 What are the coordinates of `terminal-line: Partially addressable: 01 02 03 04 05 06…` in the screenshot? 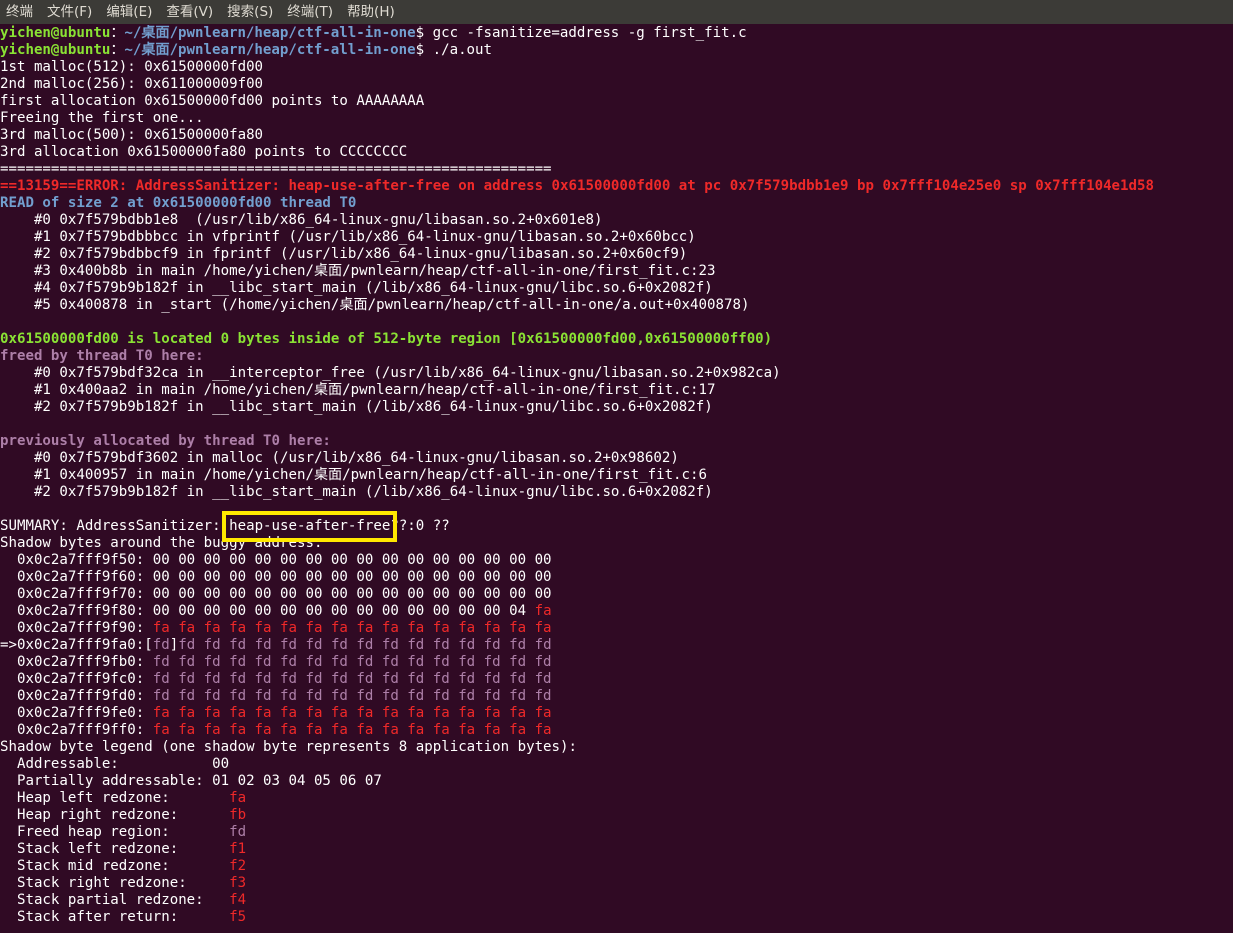 It's located at (616, 781).